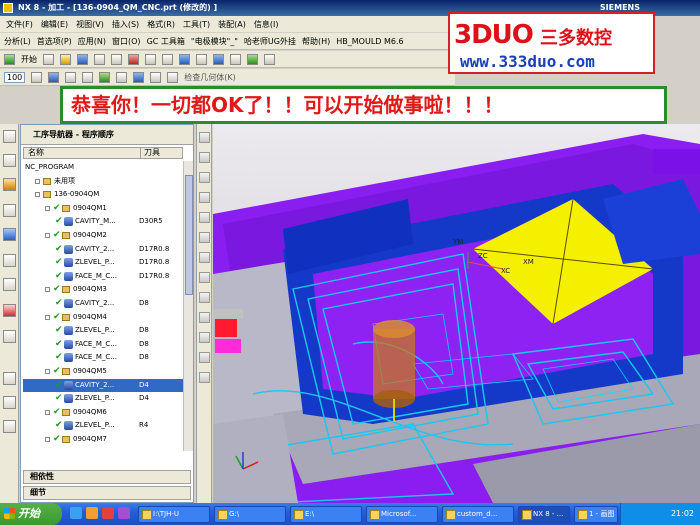  I want to click on save-icon, so click(82, 59).